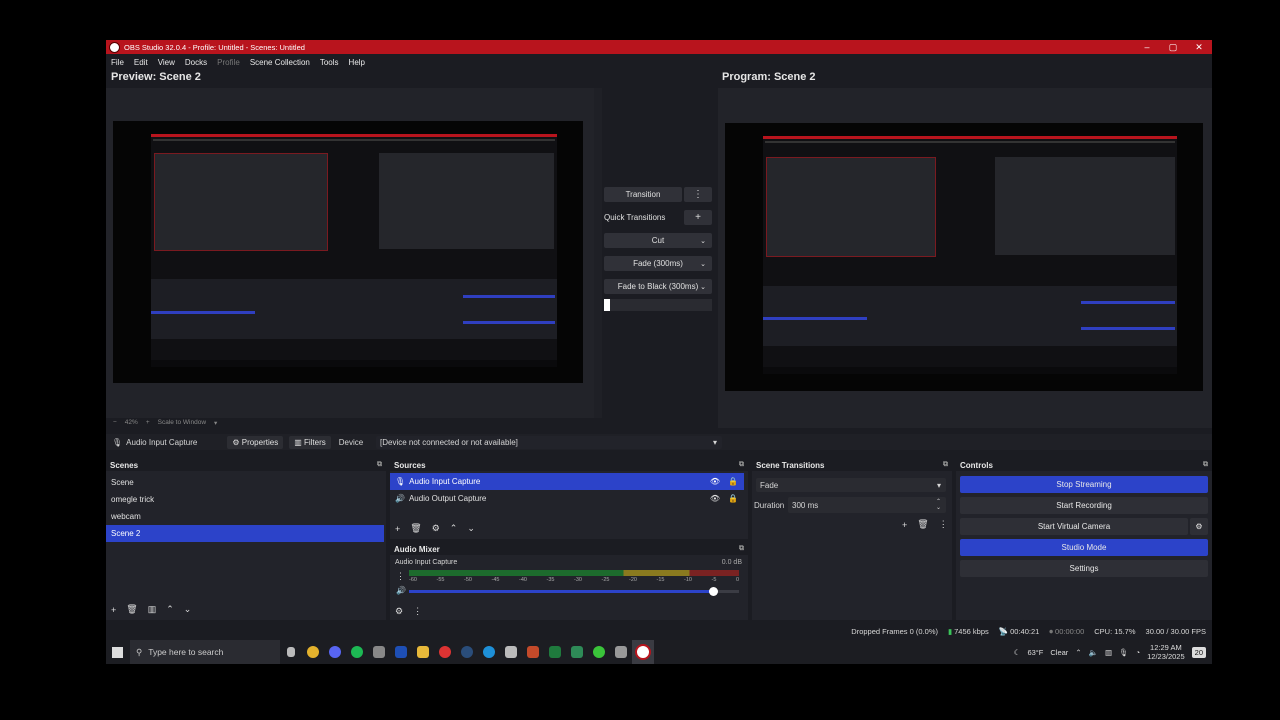 This screenshot has width=1280, height=720. I want to click on maximize-icon: ▢, so click(1173, 47).